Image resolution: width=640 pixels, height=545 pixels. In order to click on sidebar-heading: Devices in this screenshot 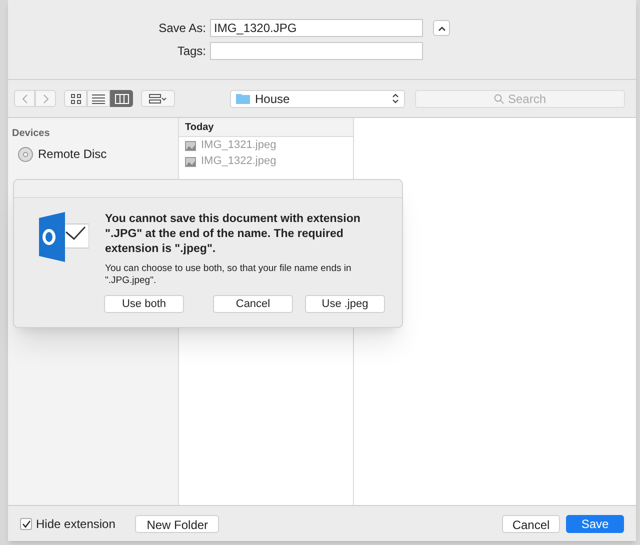, I will do `click(31, 134)`.